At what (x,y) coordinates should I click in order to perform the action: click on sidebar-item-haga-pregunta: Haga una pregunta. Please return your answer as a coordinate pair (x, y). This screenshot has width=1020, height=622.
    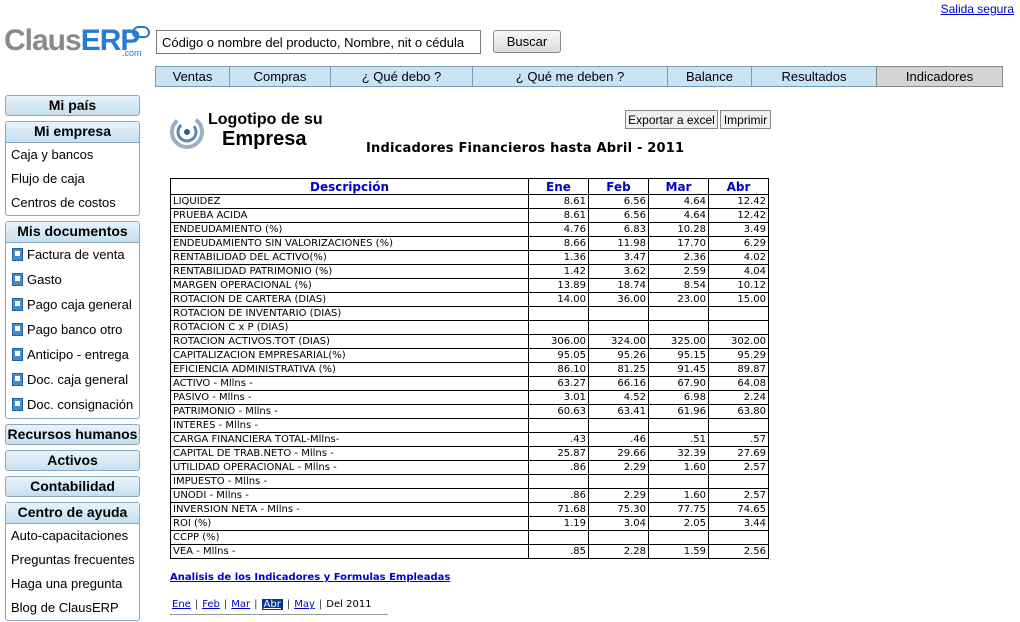
    Looking at the image, I should click on (72, 584).